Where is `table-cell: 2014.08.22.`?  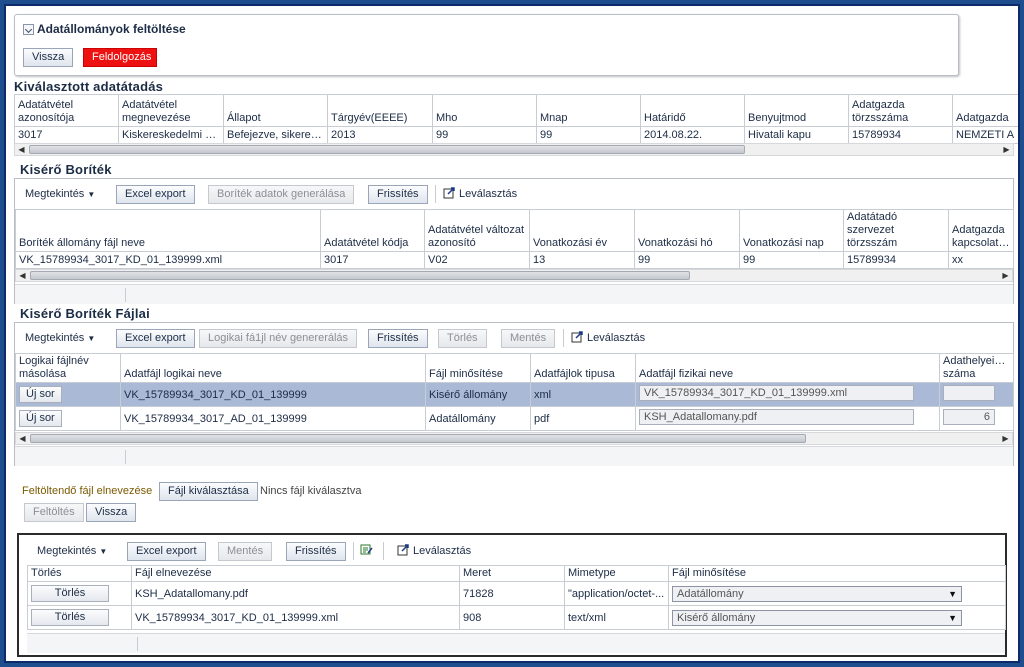 table-cell: 2014.08.22. is located at coordinates (692, 135).